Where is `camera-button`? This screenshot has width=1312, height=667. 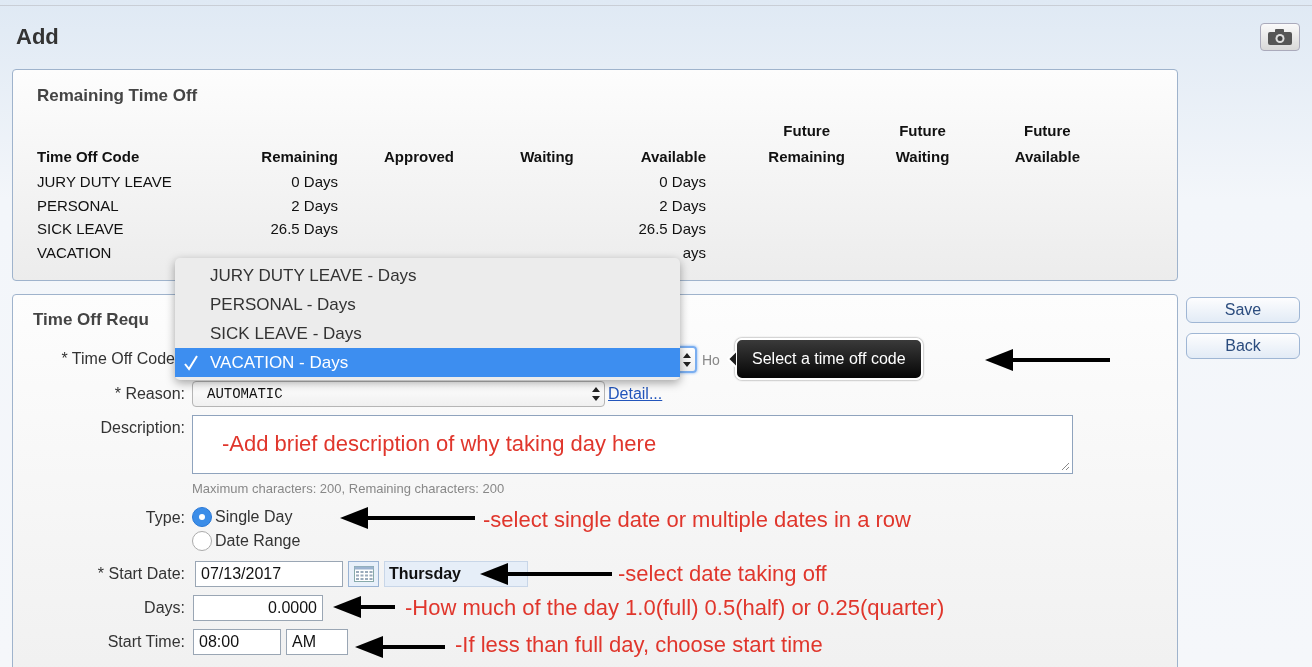 camera-button is located at coordinates (1280, 37).